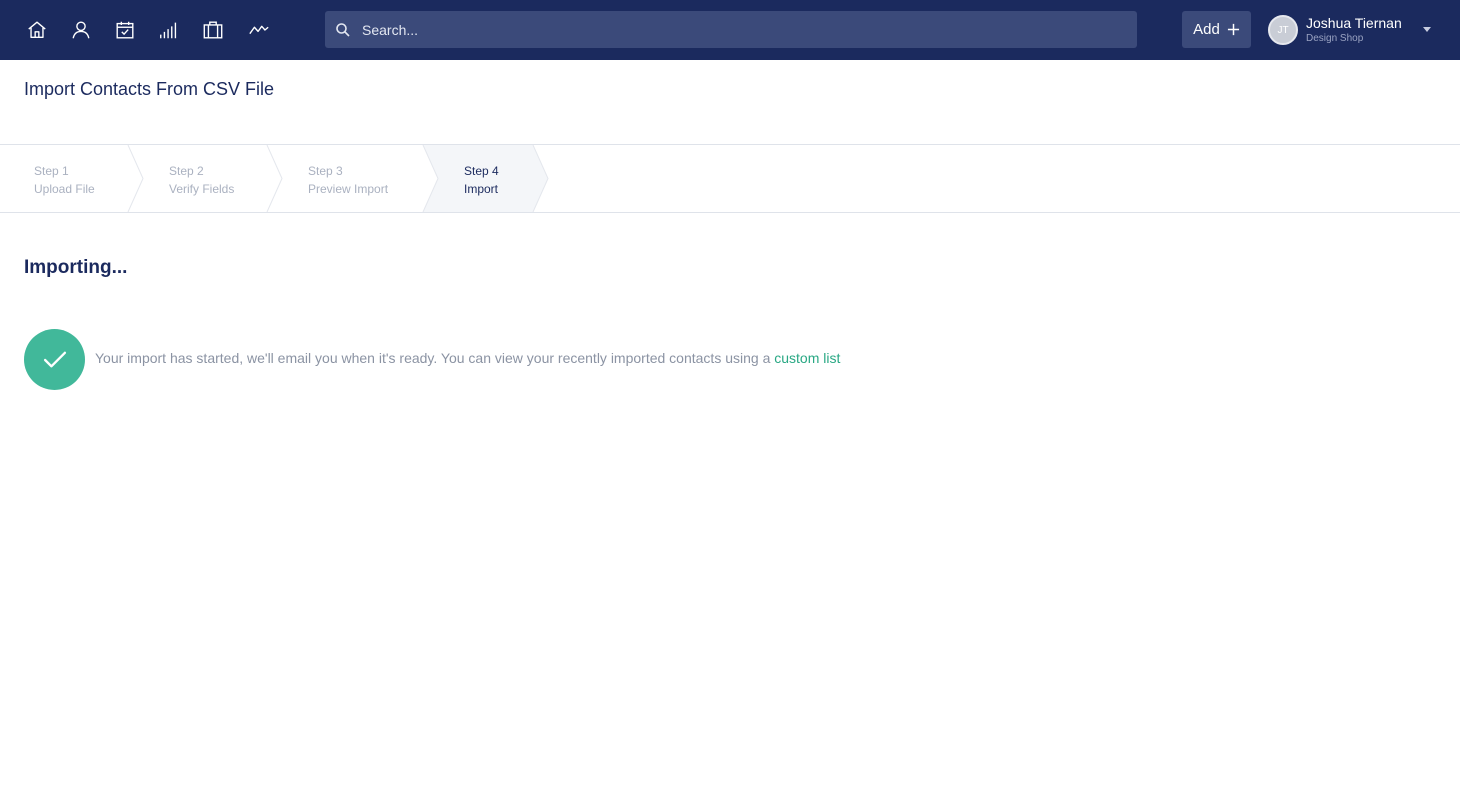 The height and width of the screenshot is (808, 1460). Describe the element at coordinates (343, 30) in the screenshot. I see `search-icon` at that location.